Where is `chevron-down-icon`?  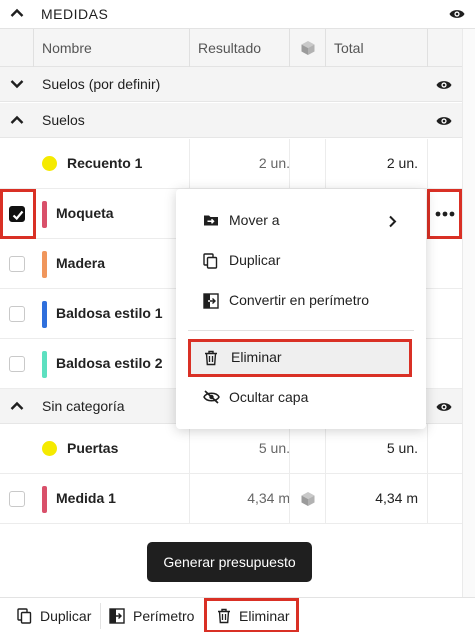 chevron-down-icon is located at coordinates (17, 84).